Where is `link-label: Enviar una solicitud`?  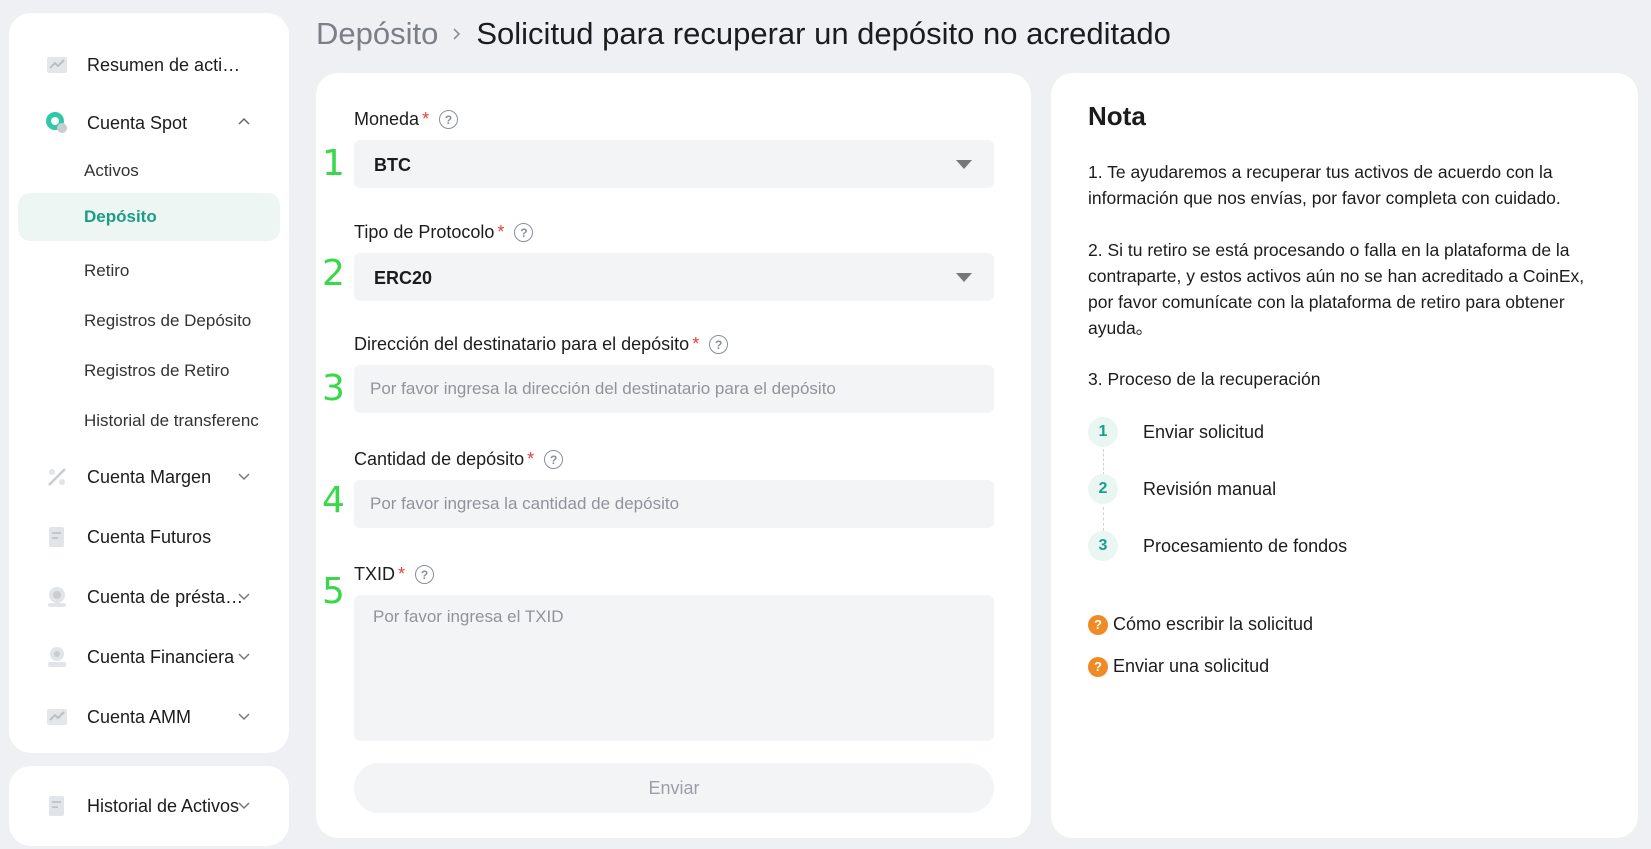
link-label: Enviar una solicitud is located at coordinates (1191, 666).